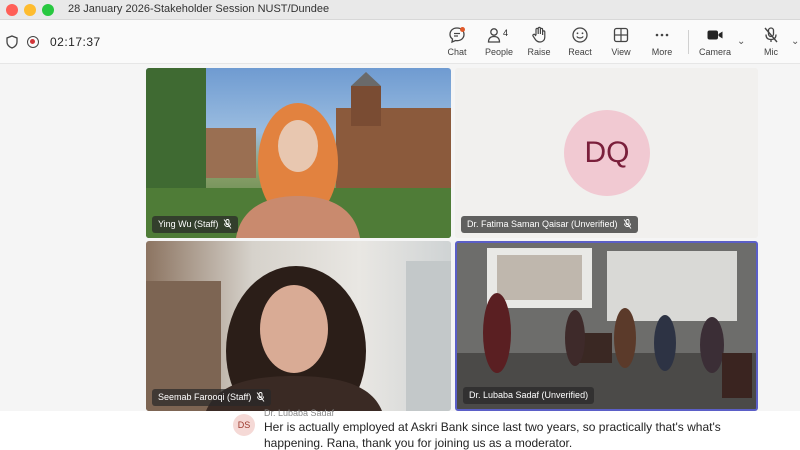 The height and width of the screenshot is (450, 800). I want to click on chat-button: Chat, so click(457, 42).